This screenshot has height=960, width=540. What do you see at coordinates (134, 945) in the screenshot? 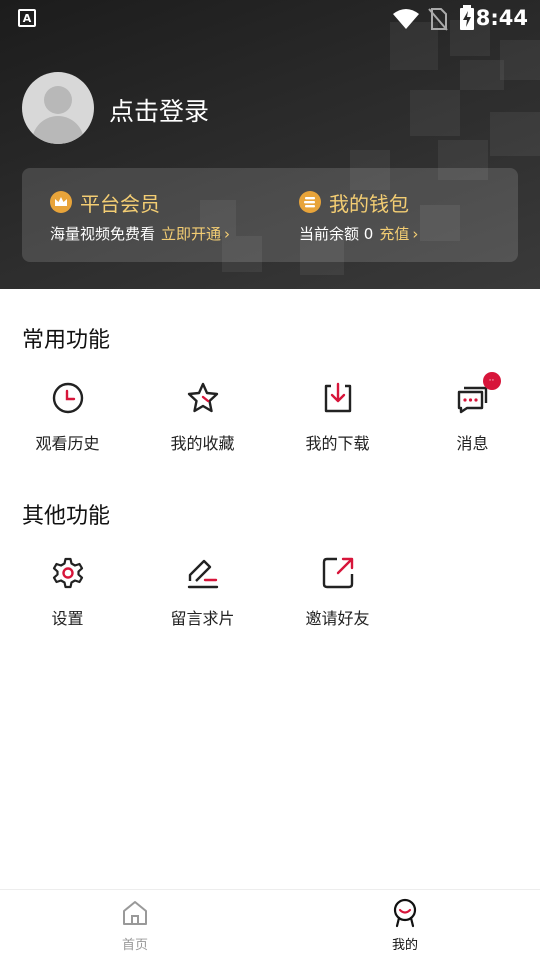
I see `nav-home-label: 首页` at bounding box center [134, 945].